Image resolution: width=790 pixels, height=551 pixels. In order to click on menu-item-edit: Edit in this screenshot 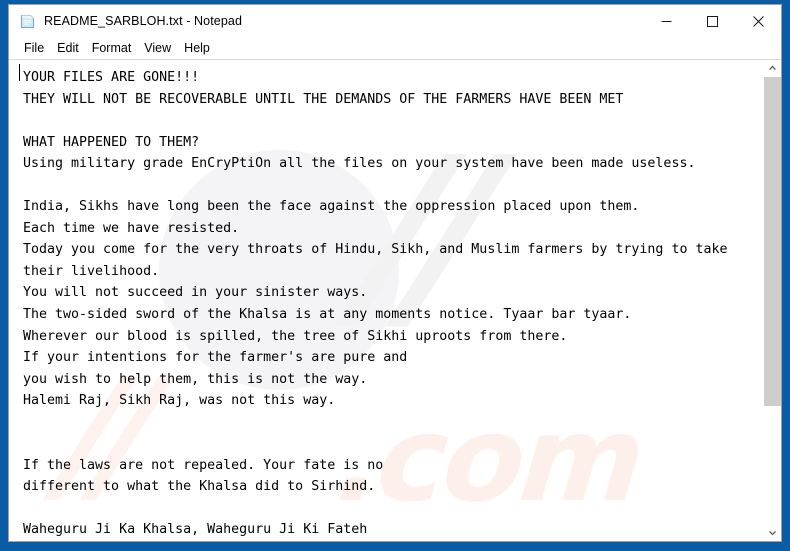, I will do `click(68, 48)`.